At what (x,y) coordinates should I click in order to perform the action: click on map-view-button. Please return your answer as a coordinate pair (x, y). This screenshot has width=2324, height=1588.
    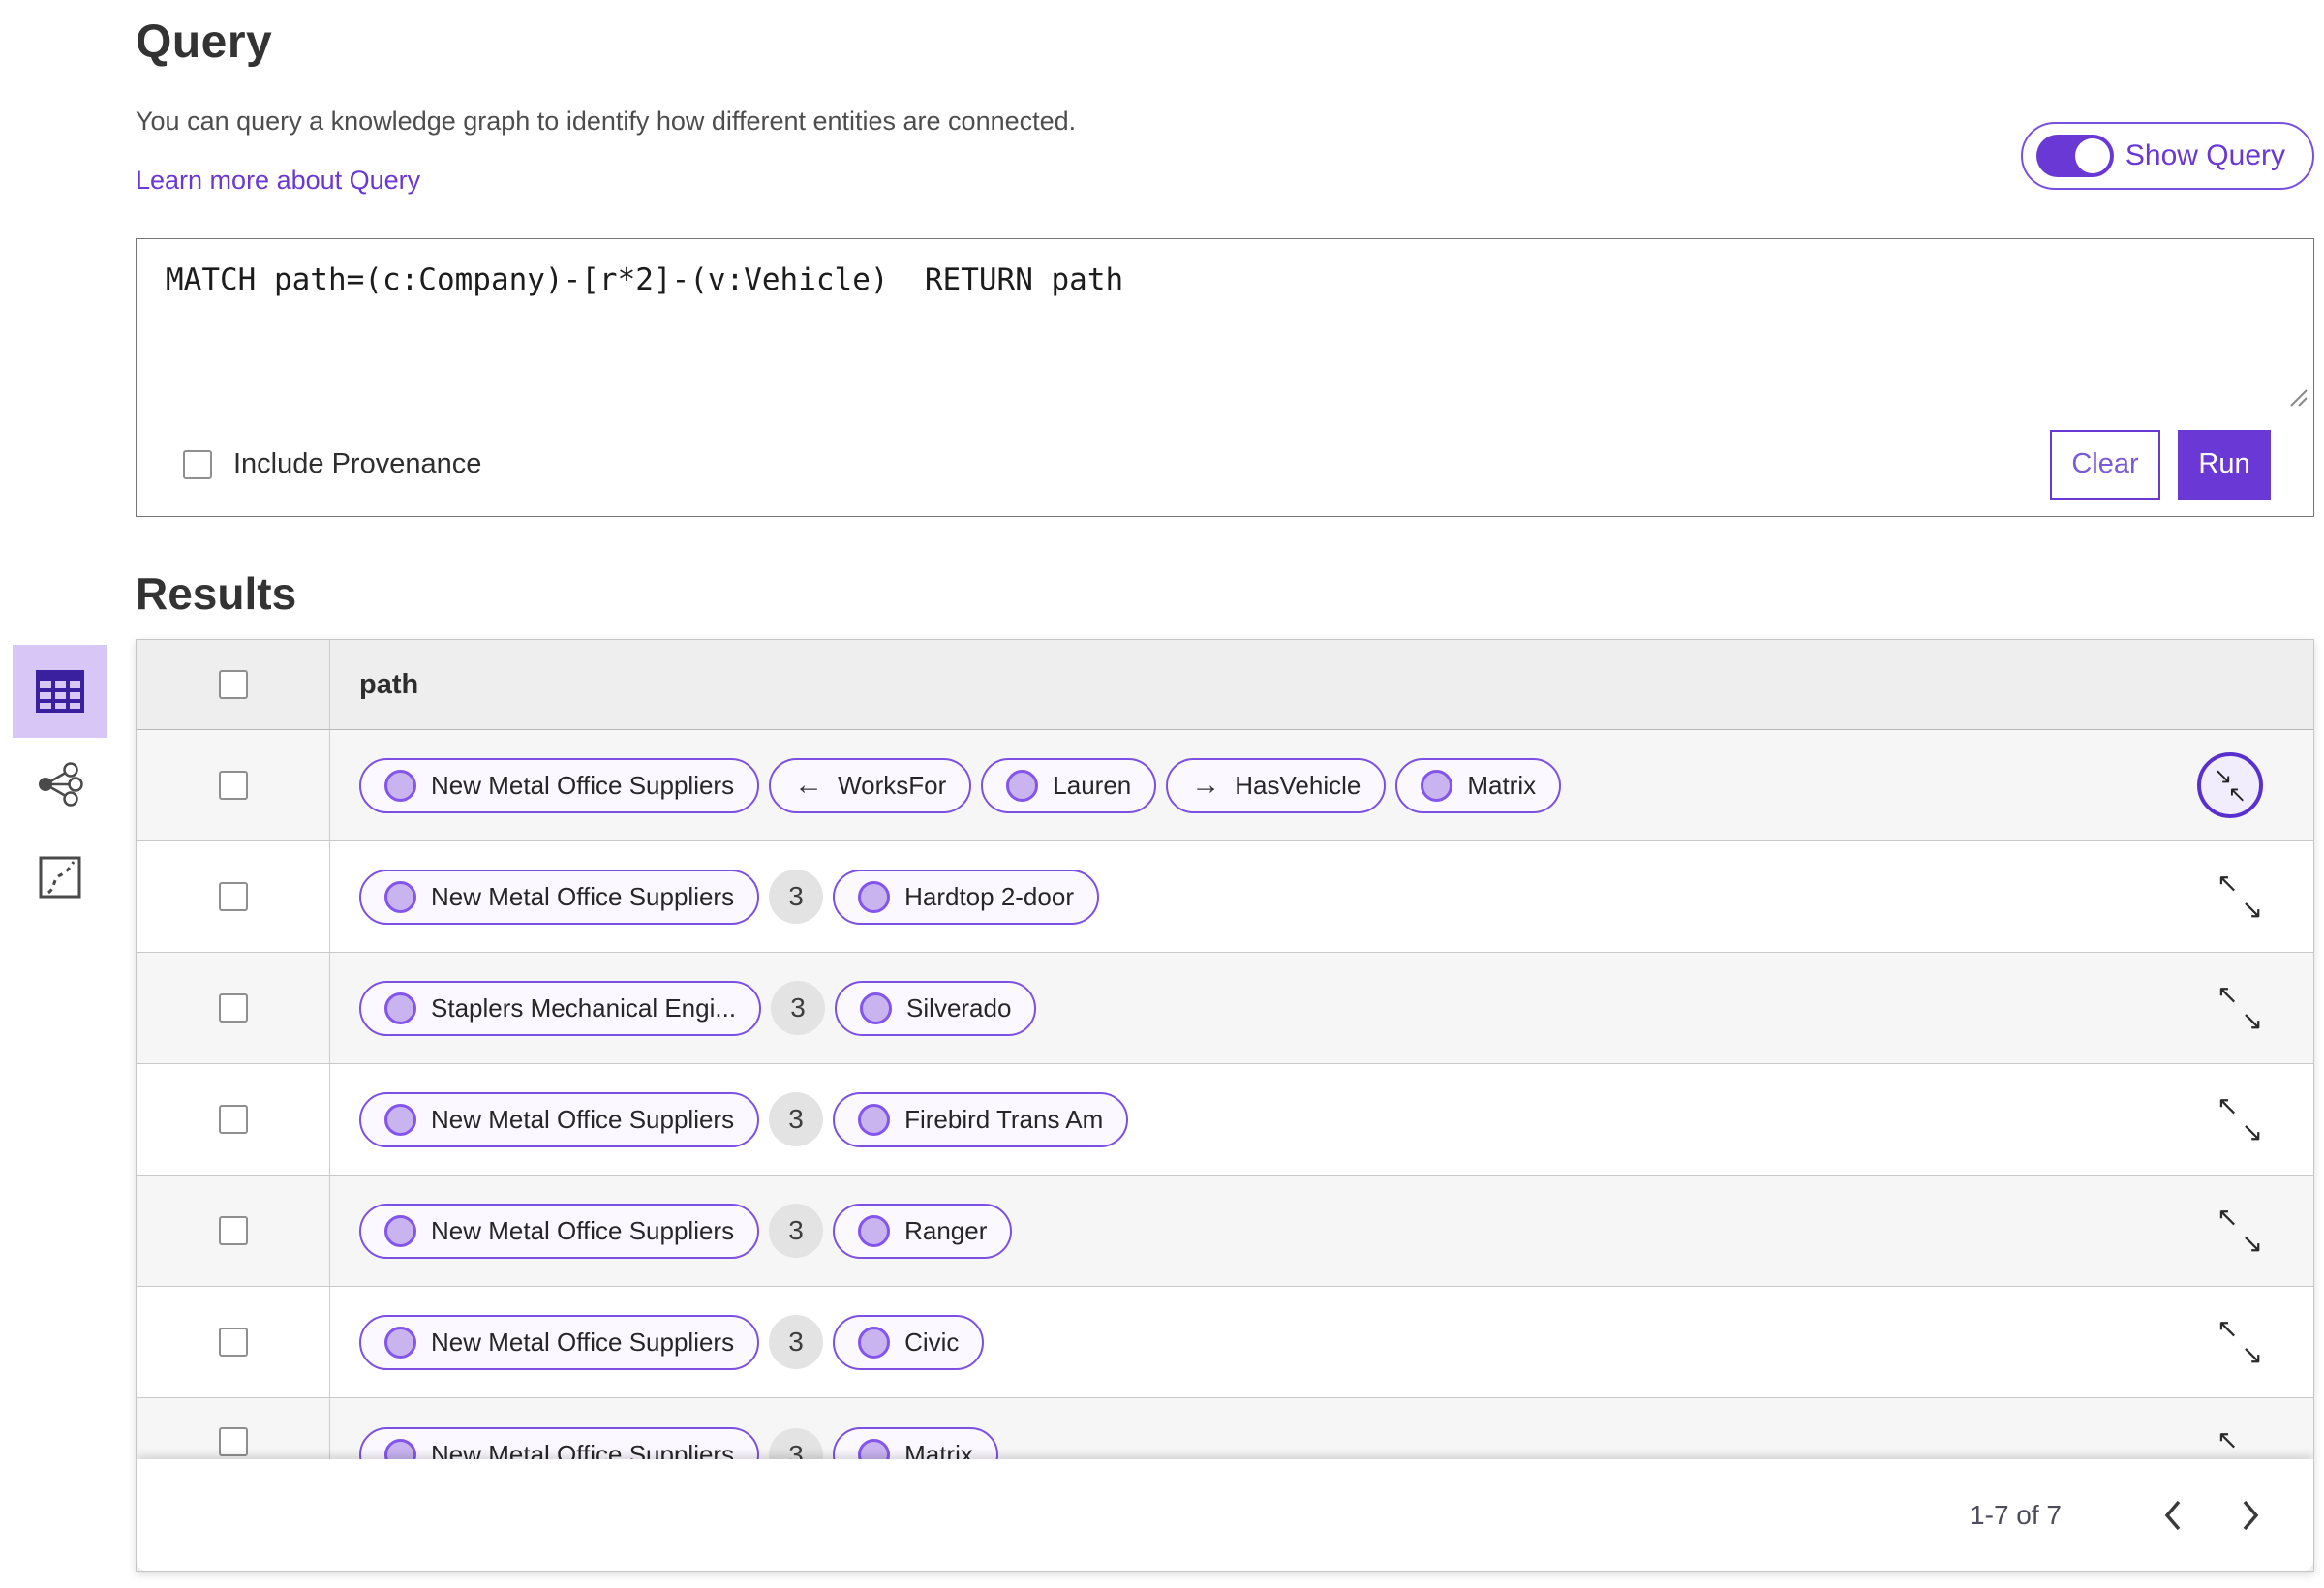
    Looking at the image, I should click on (60, 877).